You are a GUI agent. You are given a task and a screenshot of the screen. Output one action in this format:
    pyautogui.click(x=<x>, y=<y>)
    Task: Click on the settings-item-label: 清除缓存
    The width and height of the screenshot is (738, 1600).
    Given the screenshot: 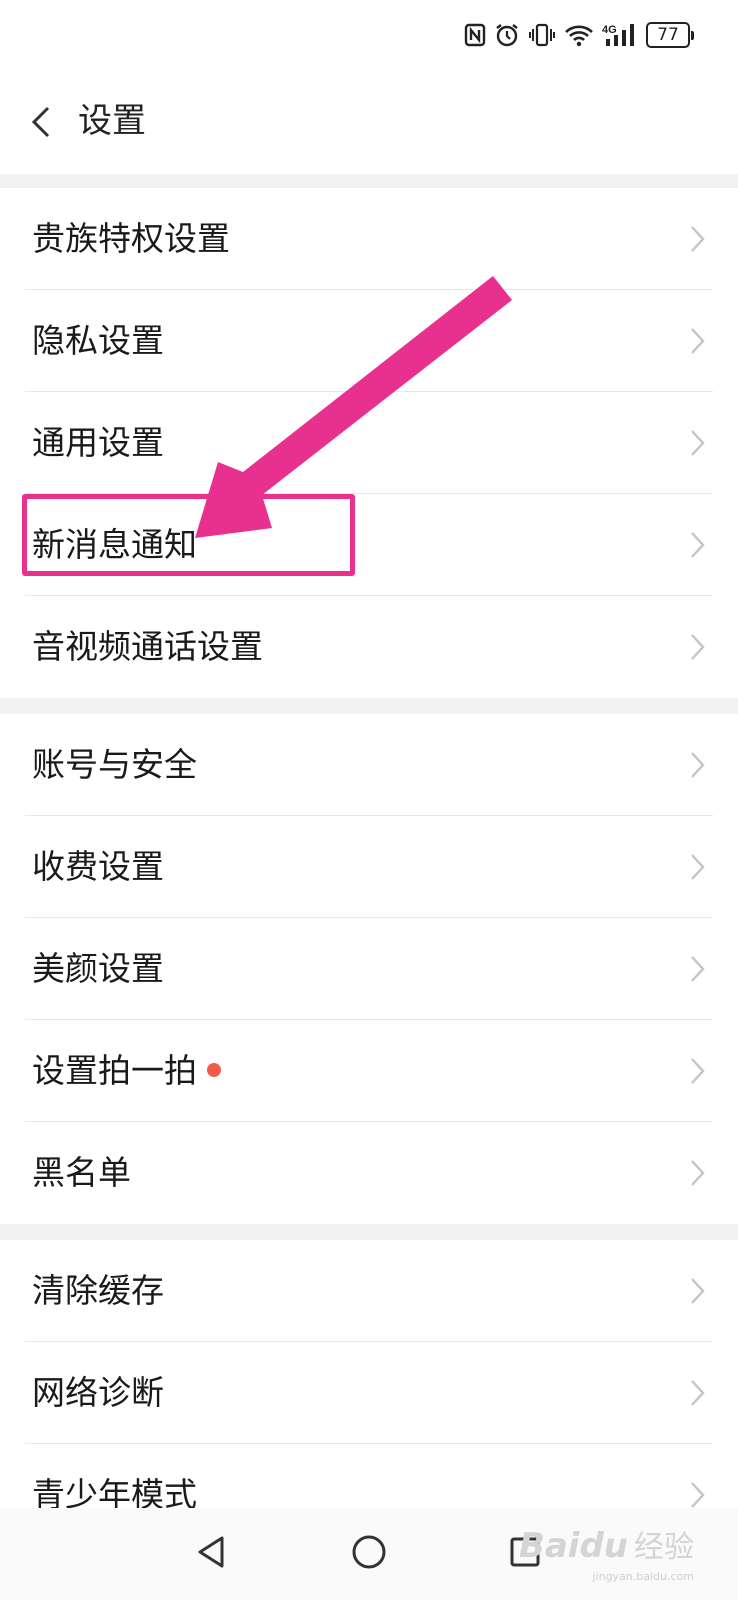 What is the action you would take?
    pyautogui.click(x=98, y=1290)
    